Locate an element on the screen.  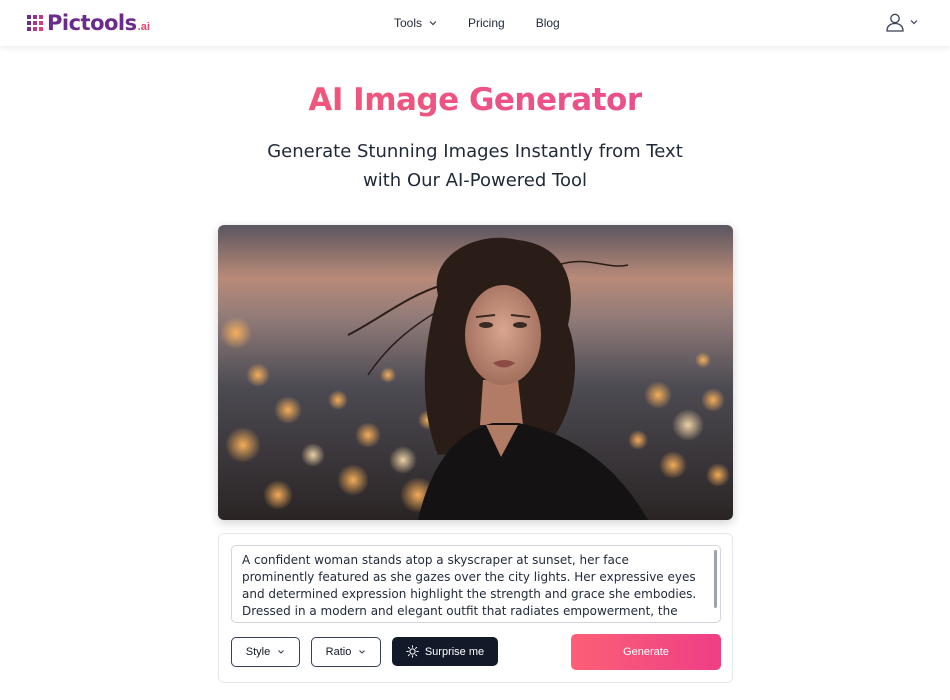
style-dropdown: Style is located at coordinates (265, 652).